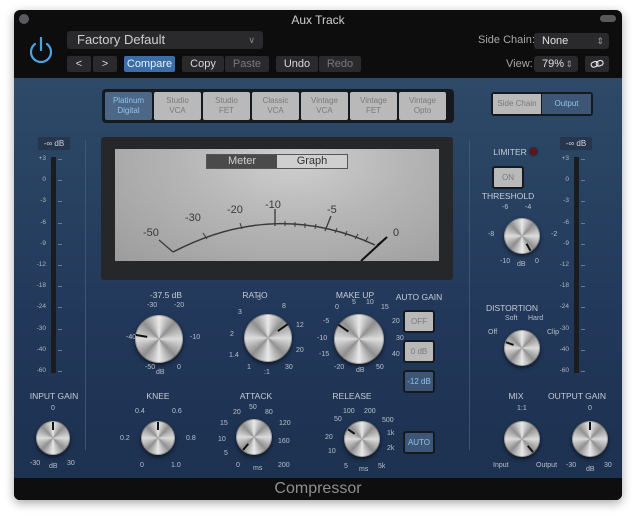 The width and height of the screenshot is (636, 518). I want to click on tick-label: 20, so click(300, 350).